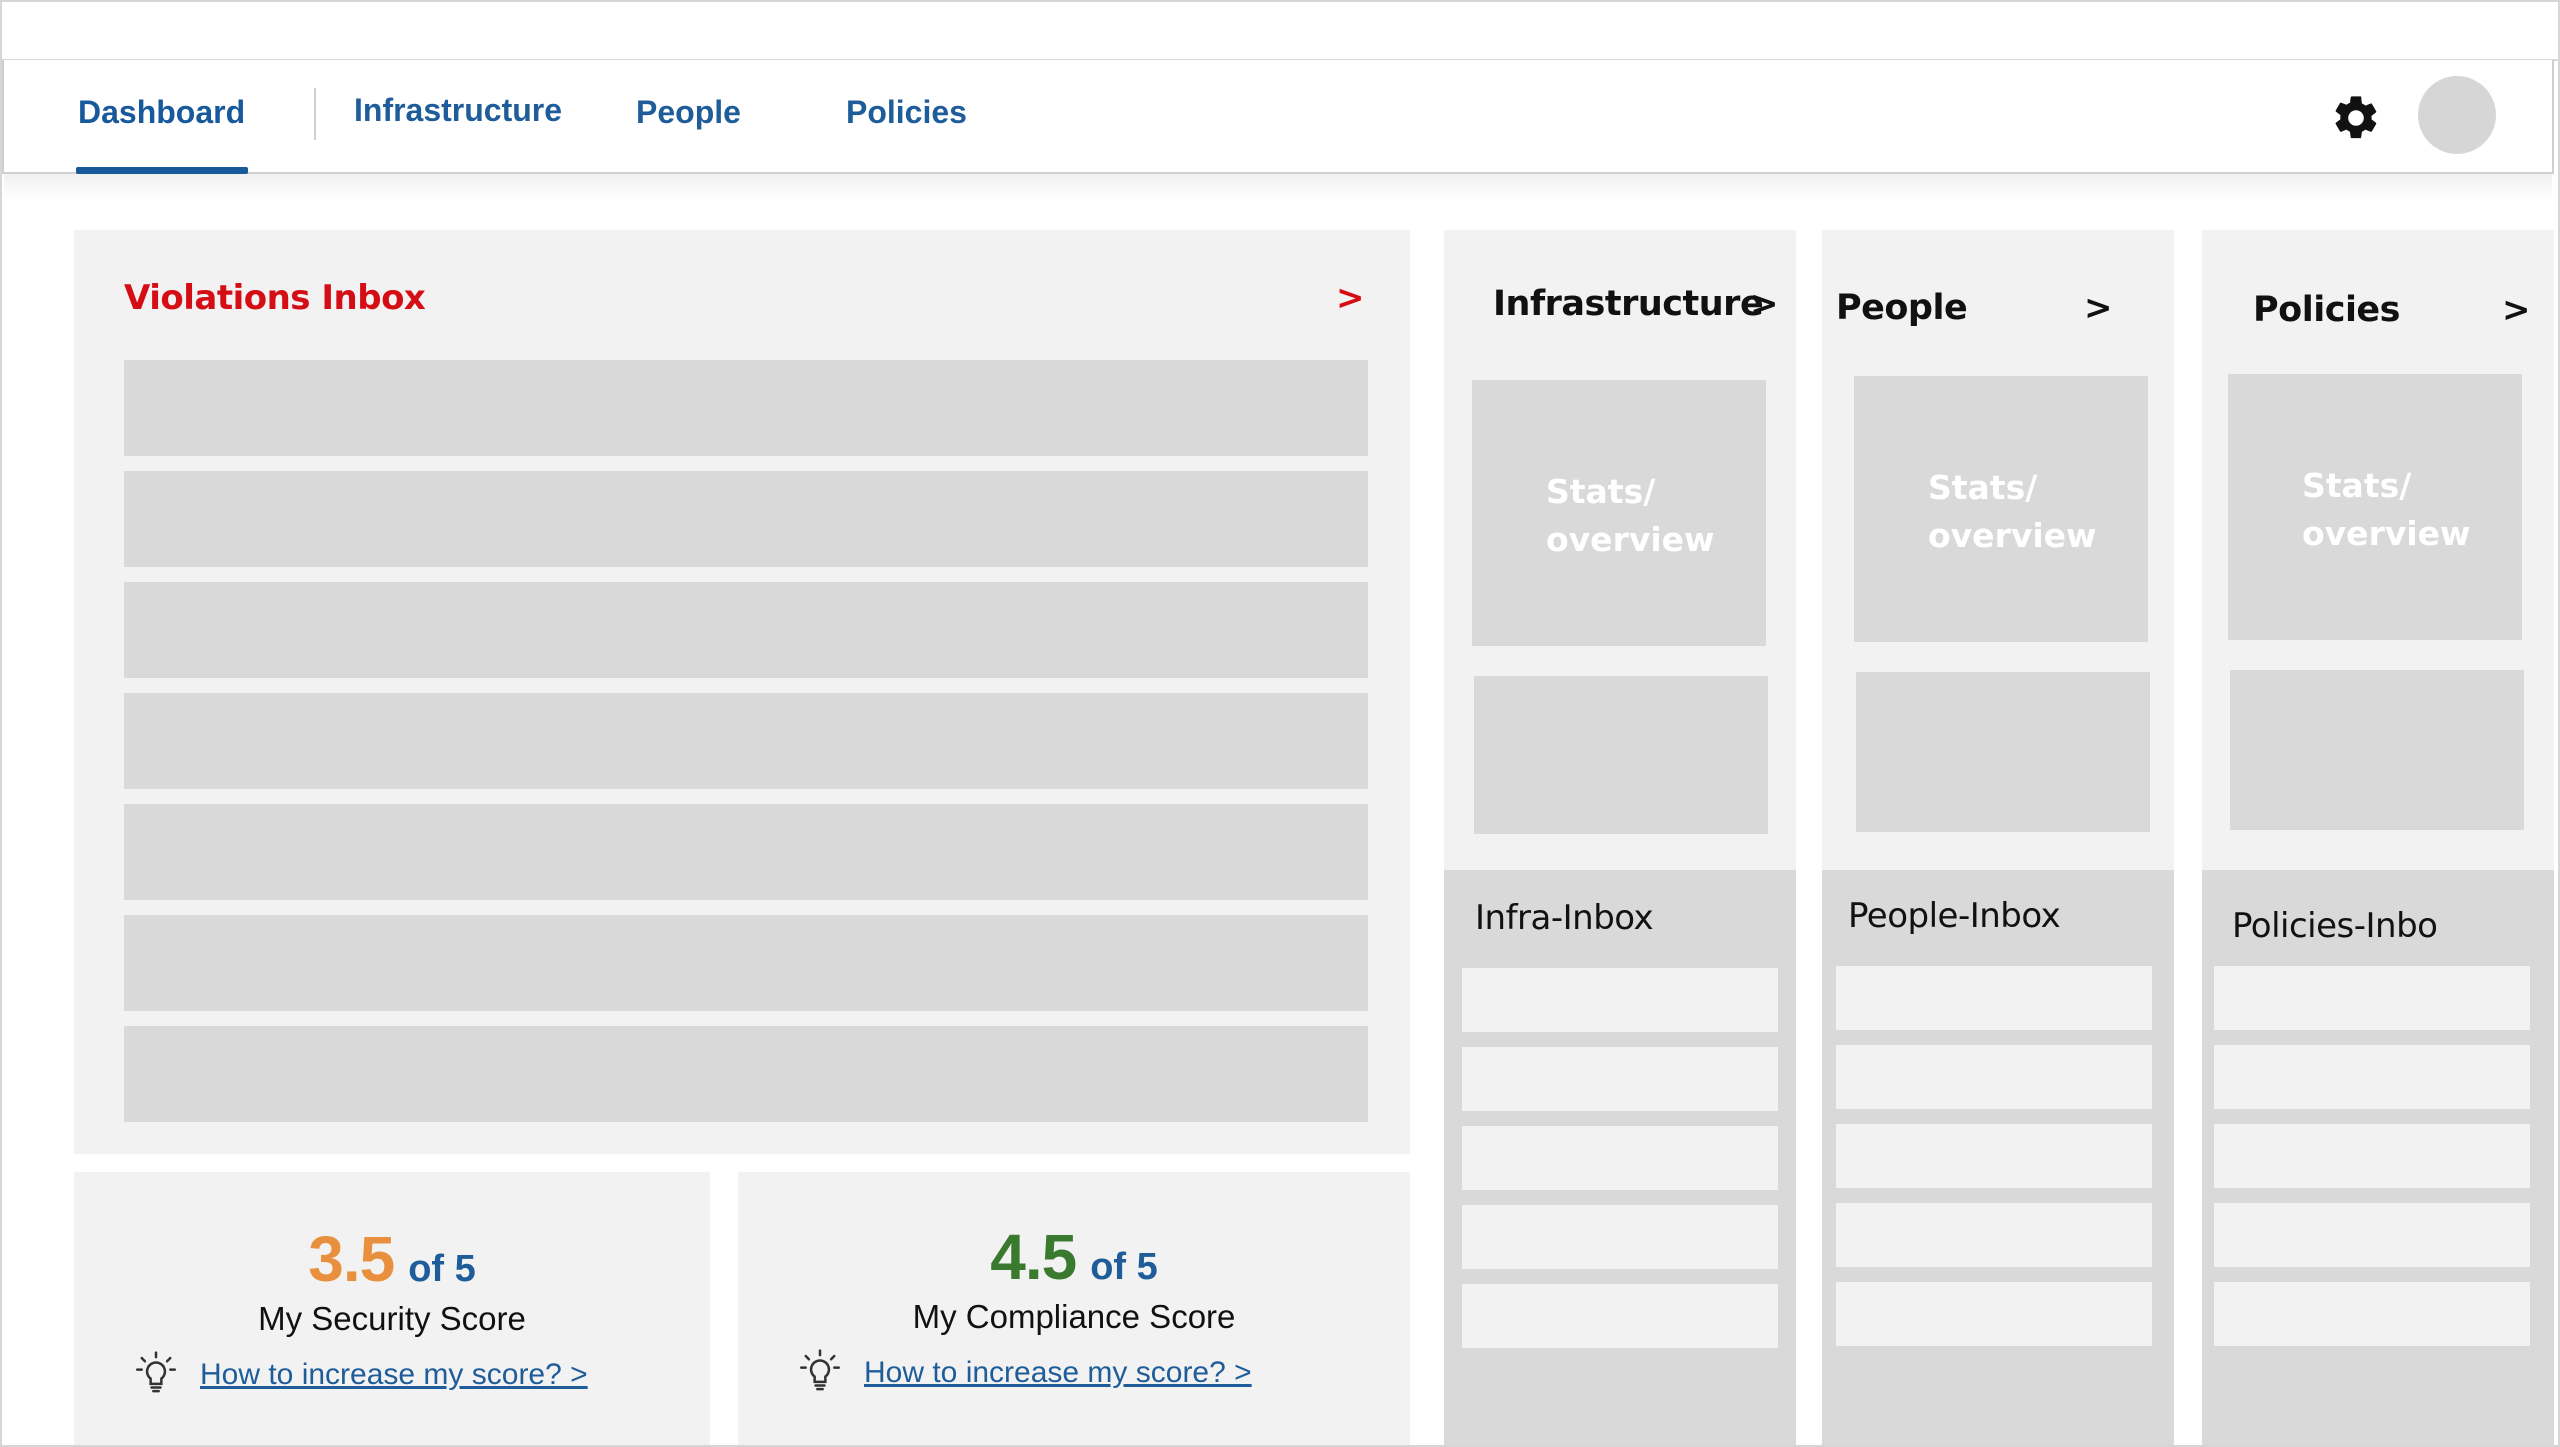 The width and height of the screenshot is (2560, 1447). Describe the element at coordinates (1954, 916) in the screenshot. I see `people-inbox-title: People-Inbox` at that location.